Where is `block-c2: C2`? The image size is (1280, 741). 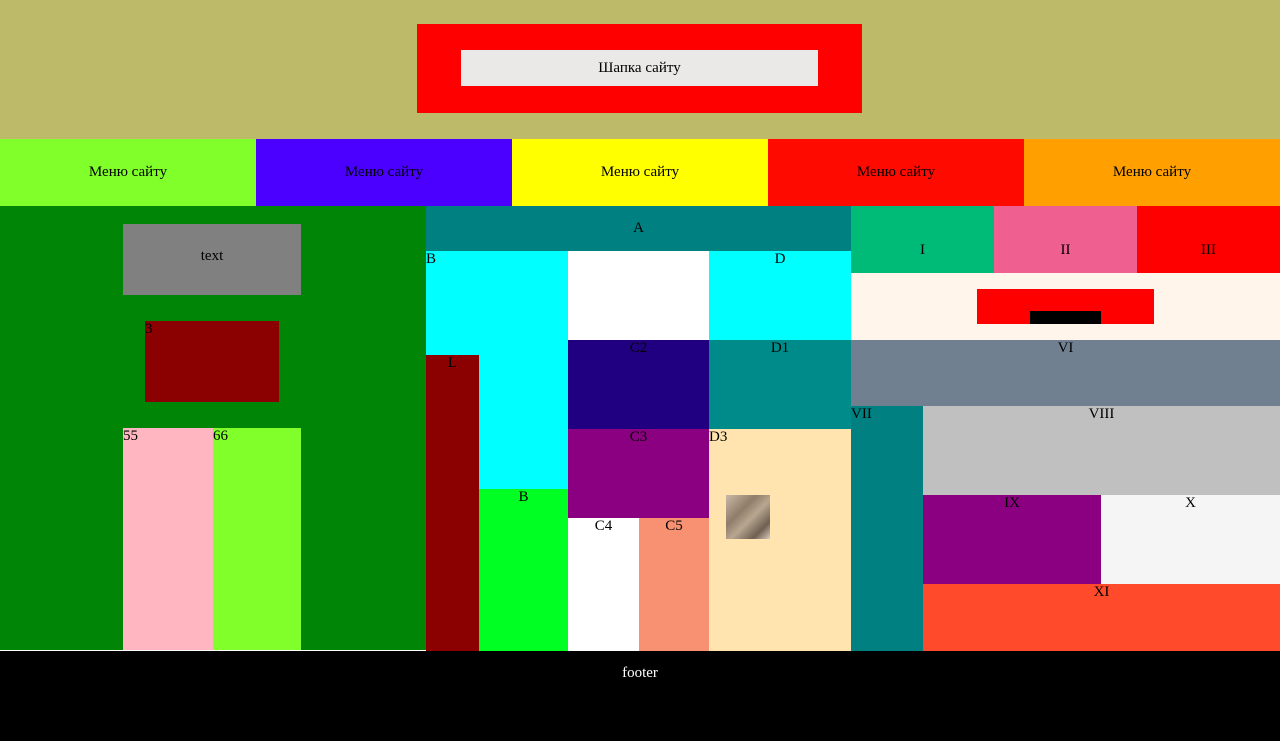
block-c2: C2 is located at coordinates (638, 384).